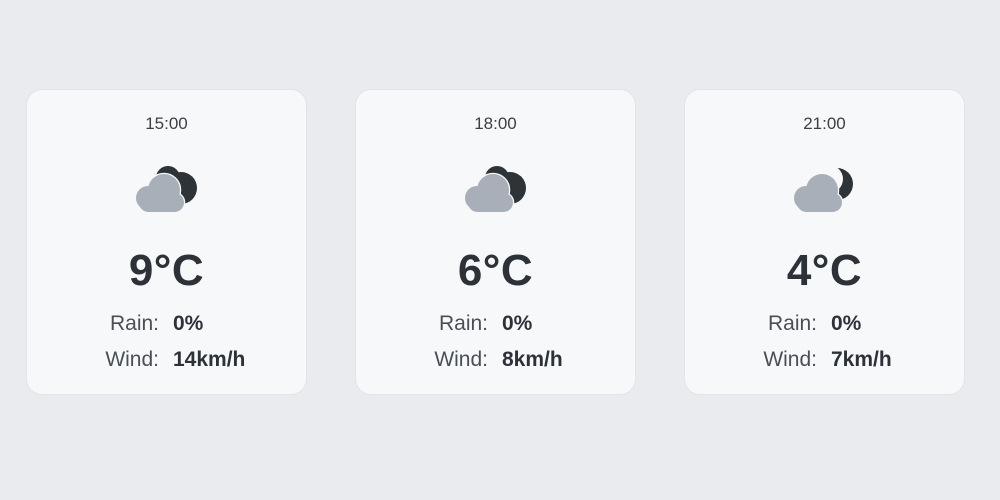  What do you see at coordinates (495, 270) in the screenshot?
I see `temperature: 6°C` at bounding box center [495, 270].